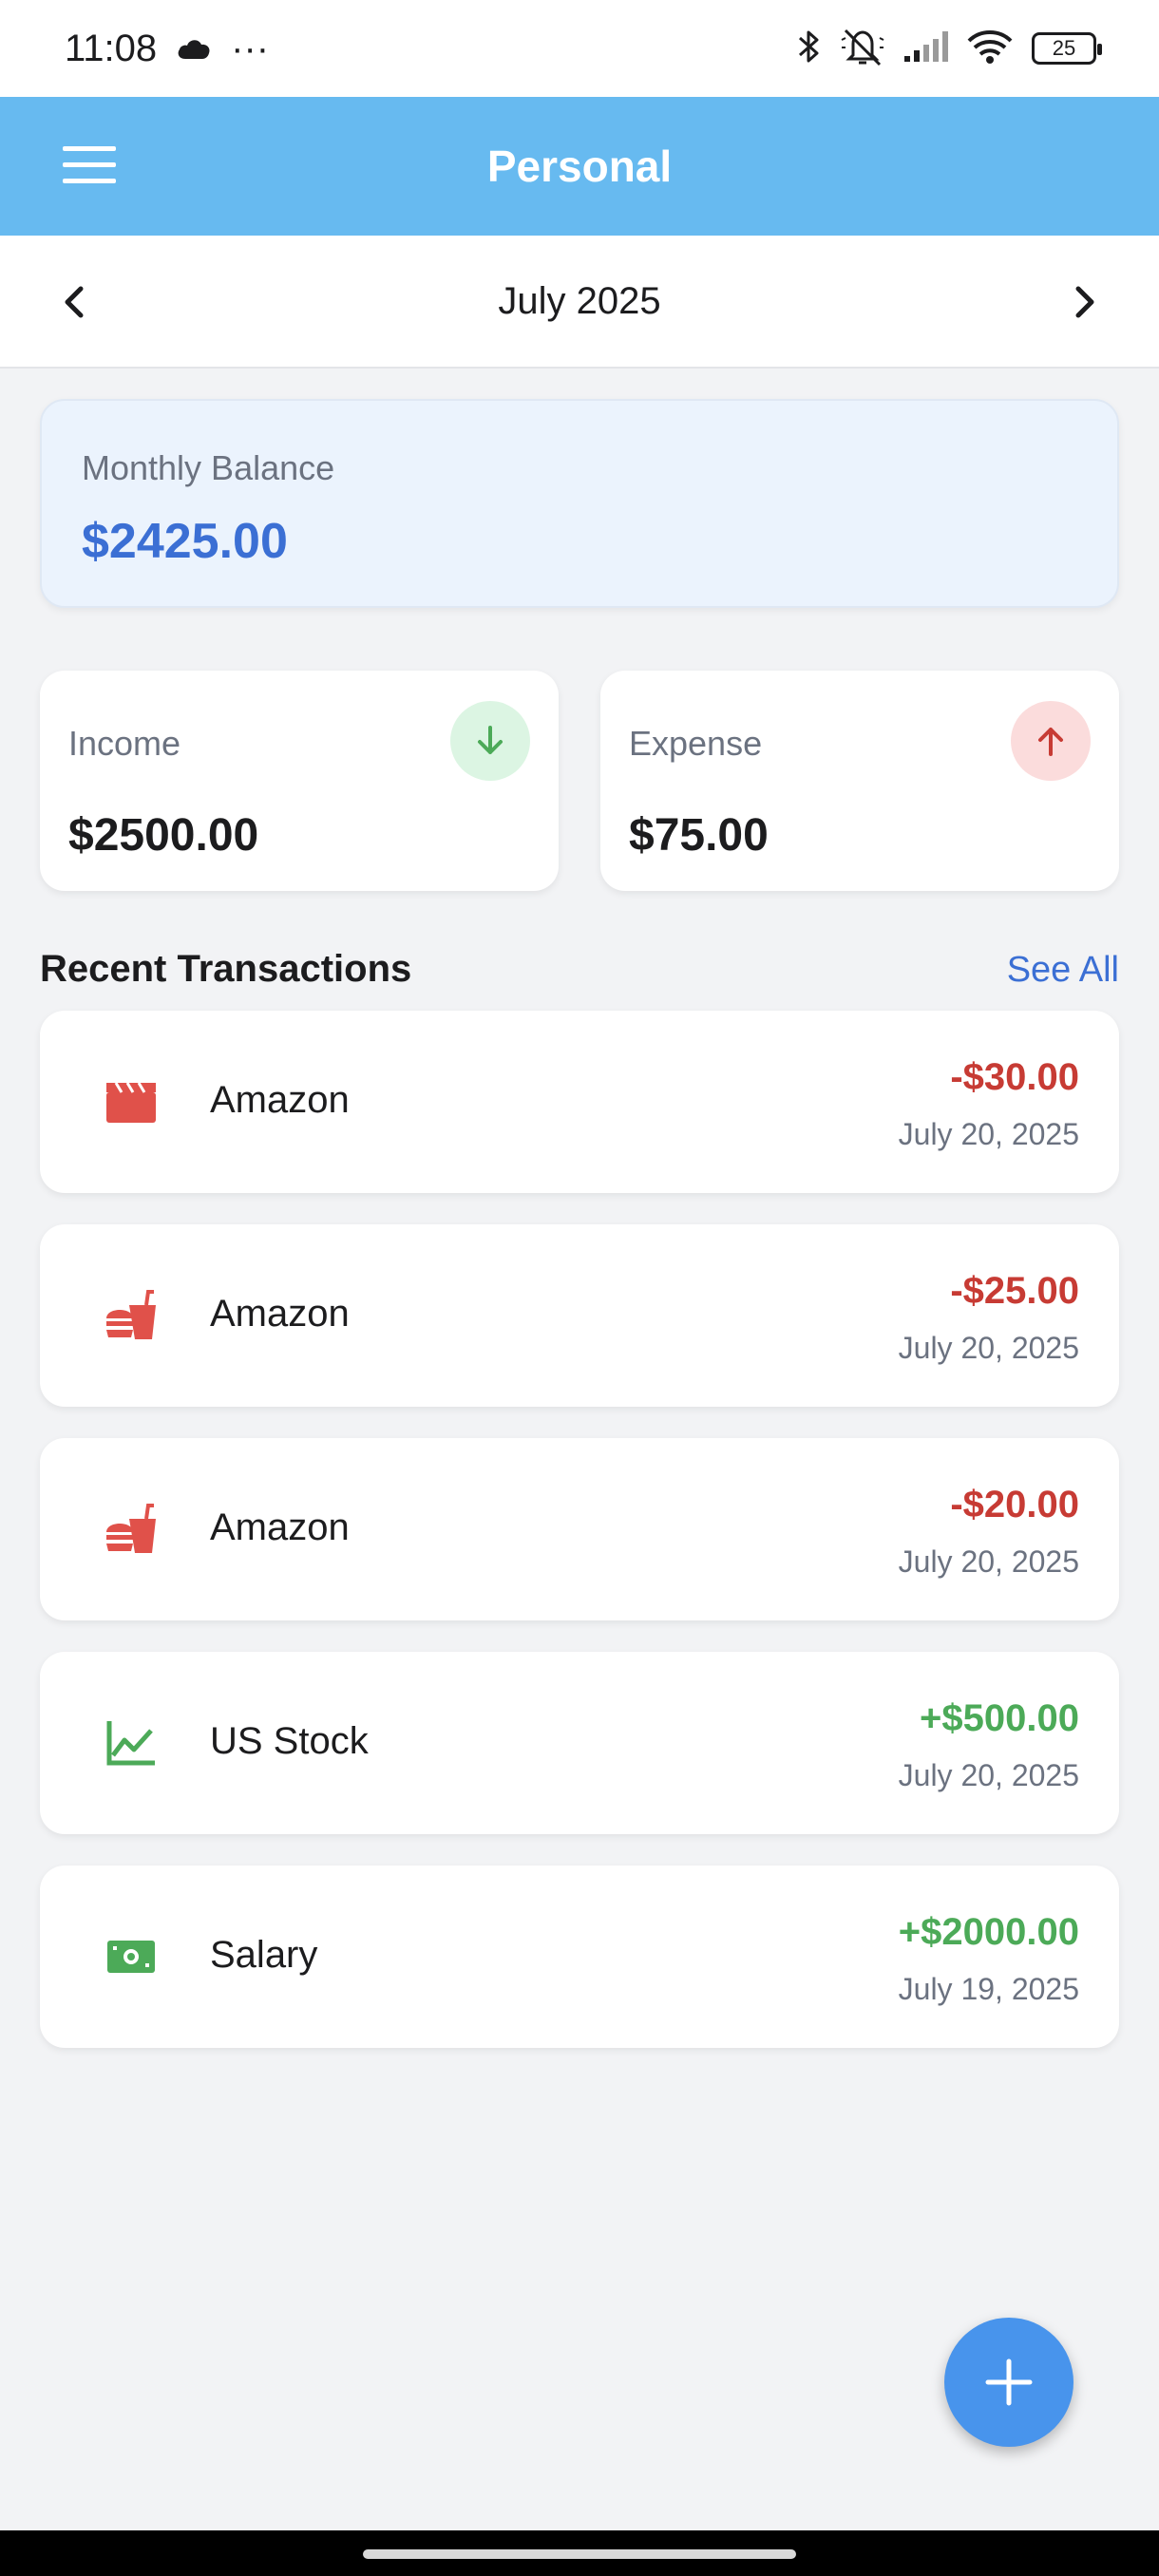 Image resolution: width=1159 pixels, height=2576 pixels. I want to click on app-bar: Personal, so click(579, 166).